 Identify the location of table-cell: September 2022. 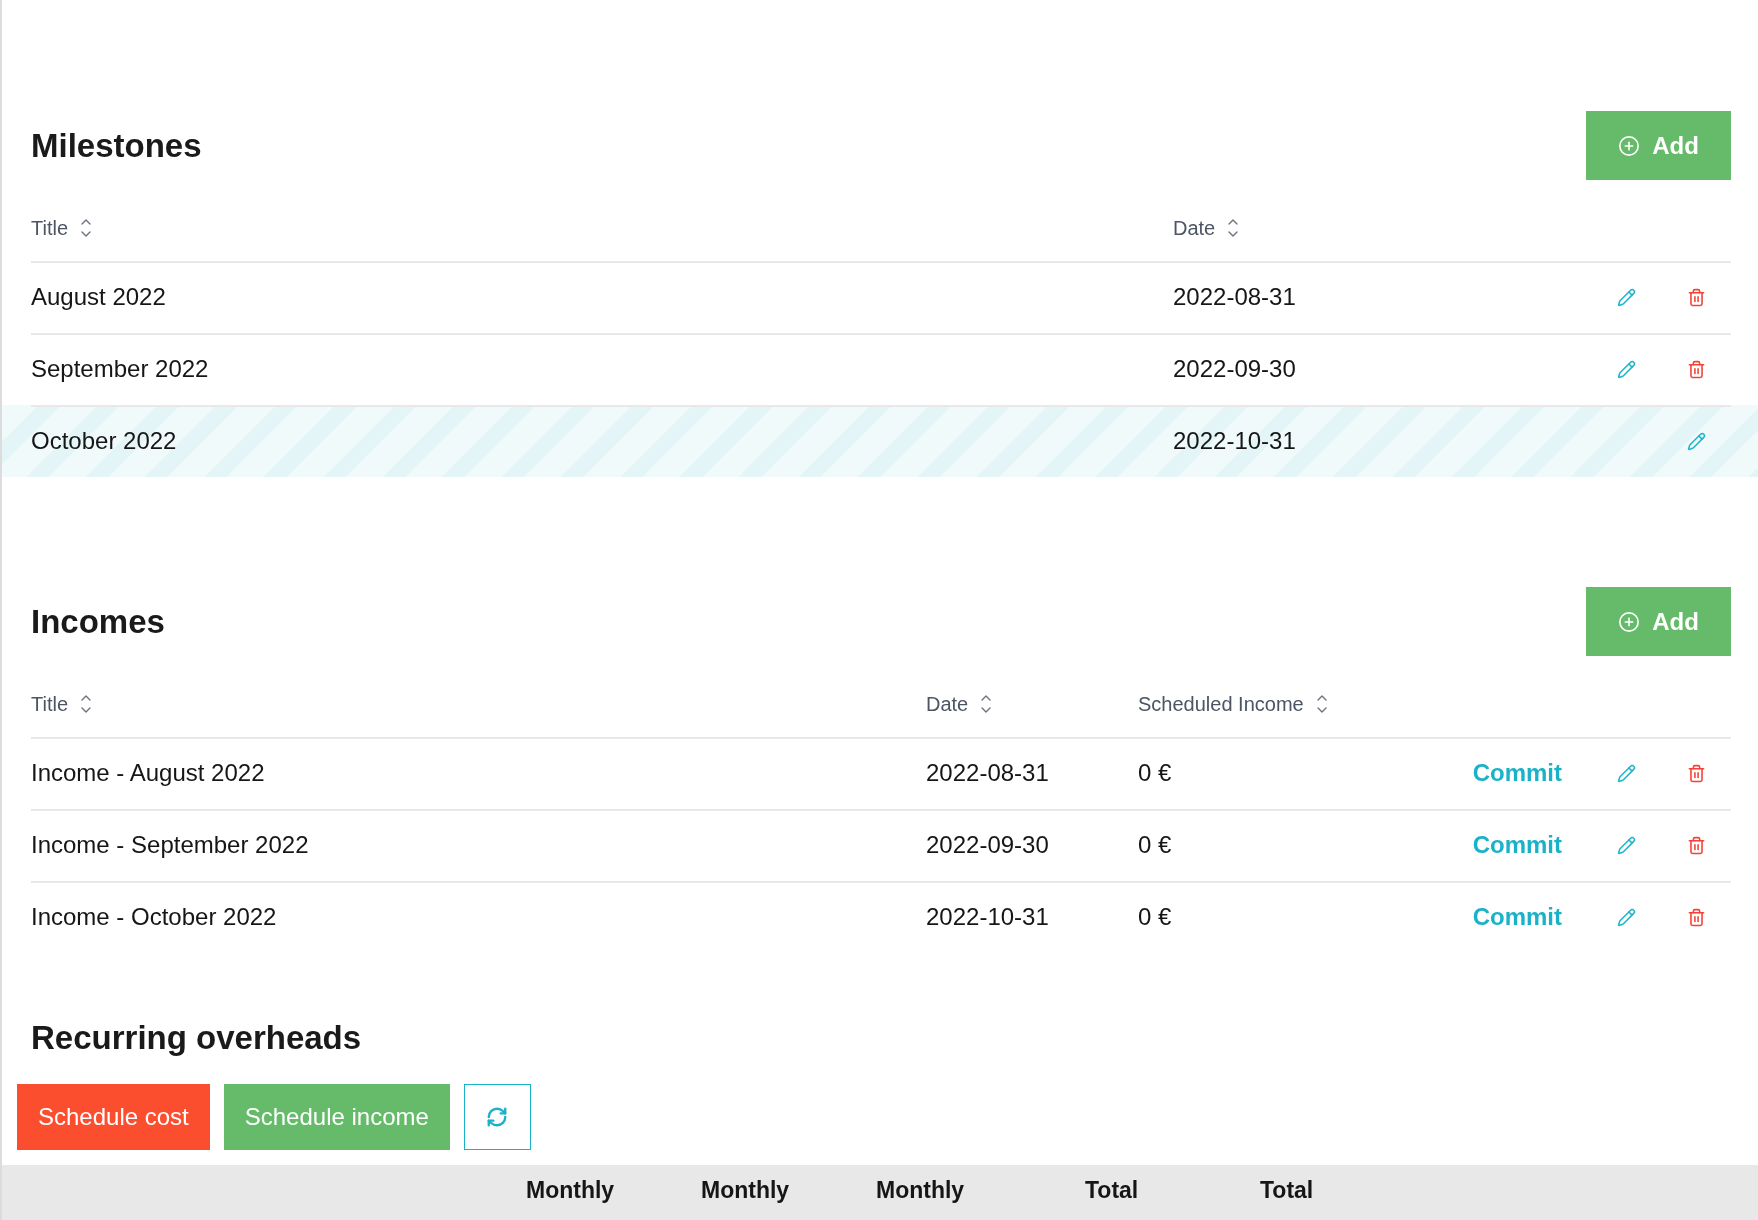
(120, 369).